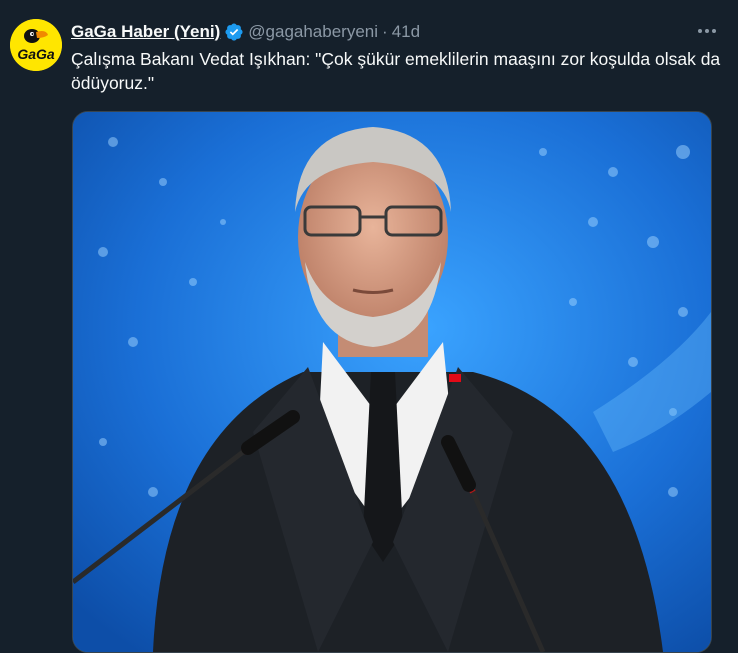 This screenshot has height=653, width=738. I want to click on gaga-logo-icon: GaGa, so click(36, 45).